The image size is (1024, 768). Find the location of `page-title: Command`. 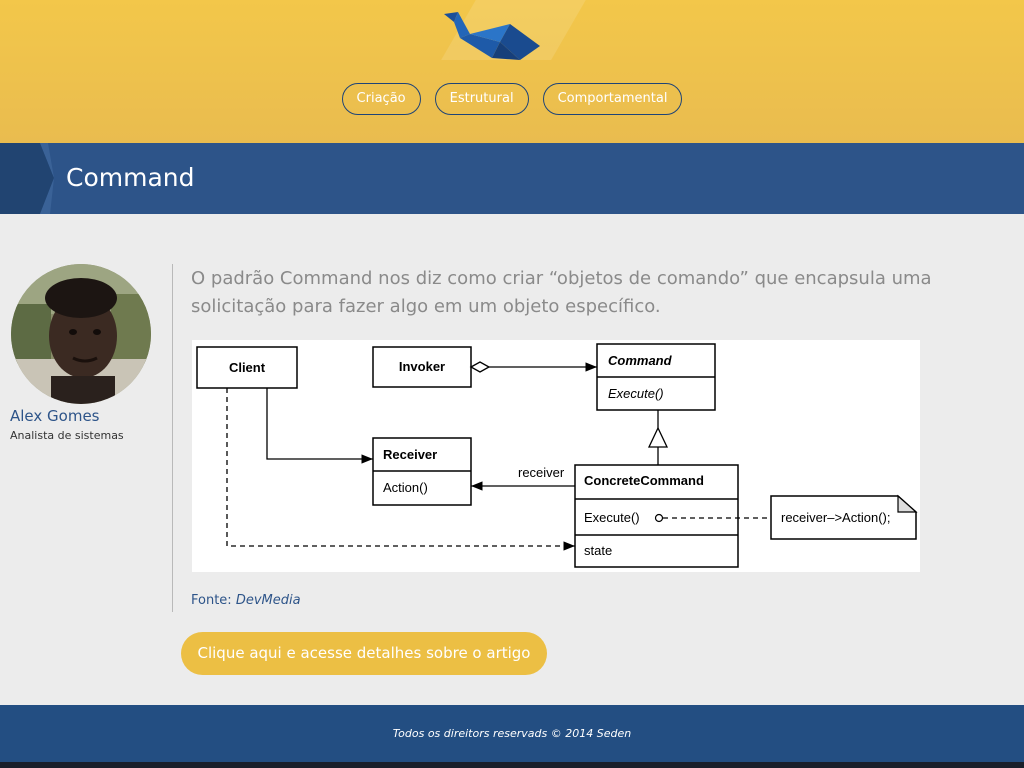

page-title: Command is located at coordinates (130, 177).